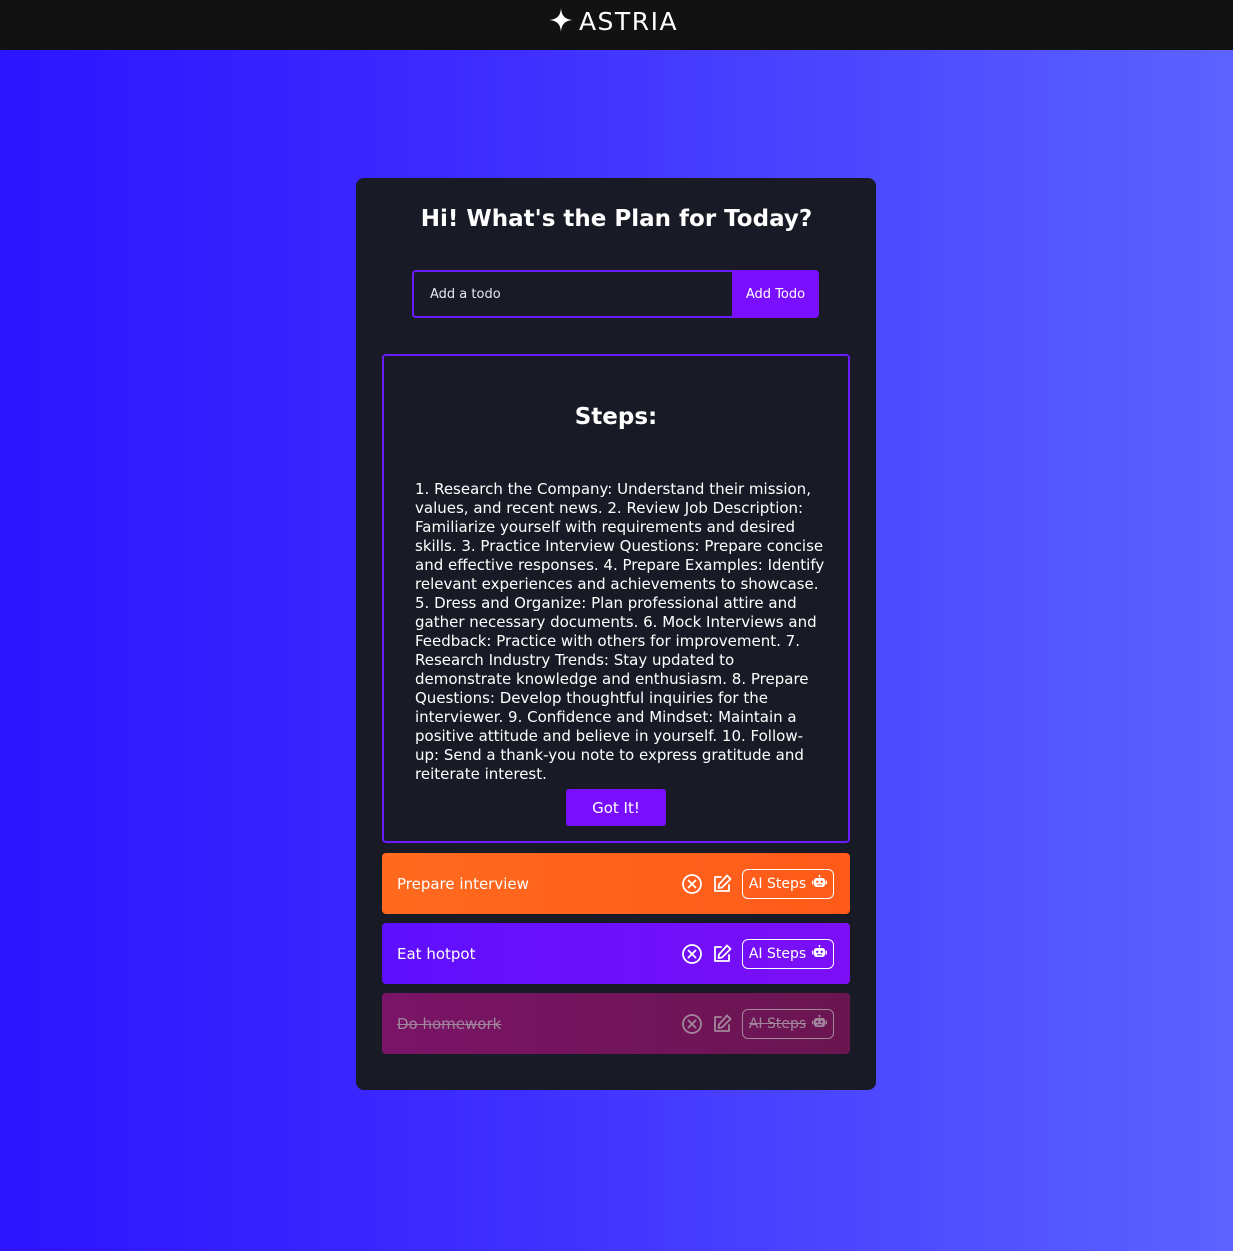  What do you see at coordinates (616, 807) in the screenshot?
I see `got-it-button: Got It!` at bounding box center [616, 807].